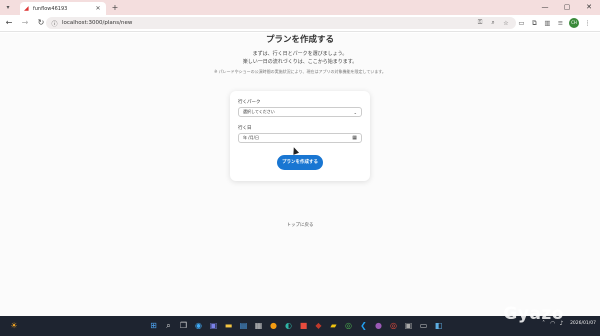 The width and height of the screenshot is (600, 336). What do you see at coordinates (54, 23) in the screenshot?
I see `site-info-icon: ⓘ` at bounding box center [54, 23].